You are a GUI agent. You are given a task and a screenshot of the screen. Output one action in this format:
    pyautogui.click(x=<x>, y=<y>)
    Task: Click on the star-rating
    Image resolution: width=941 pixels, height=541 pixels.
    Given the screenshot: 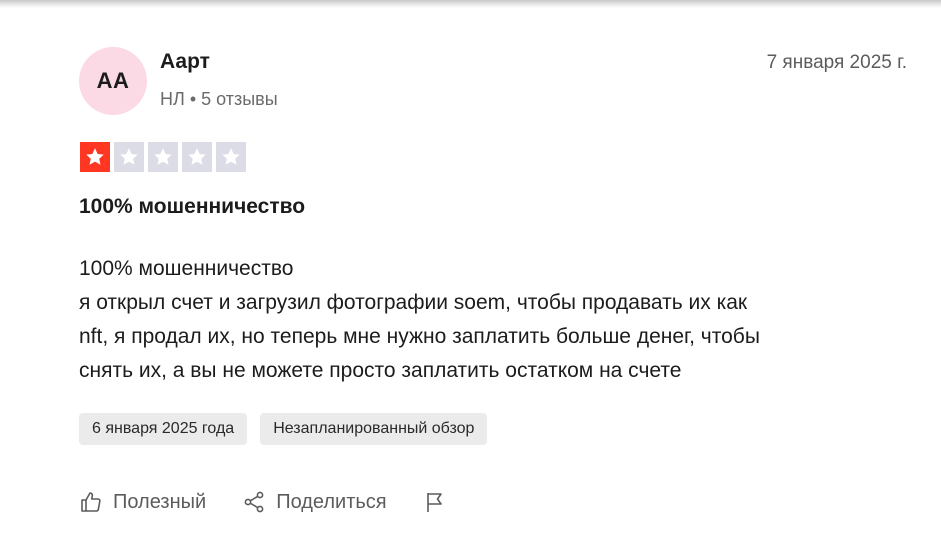 What is the action you would take?
    pyautogui.click(x=165, y=157)
    